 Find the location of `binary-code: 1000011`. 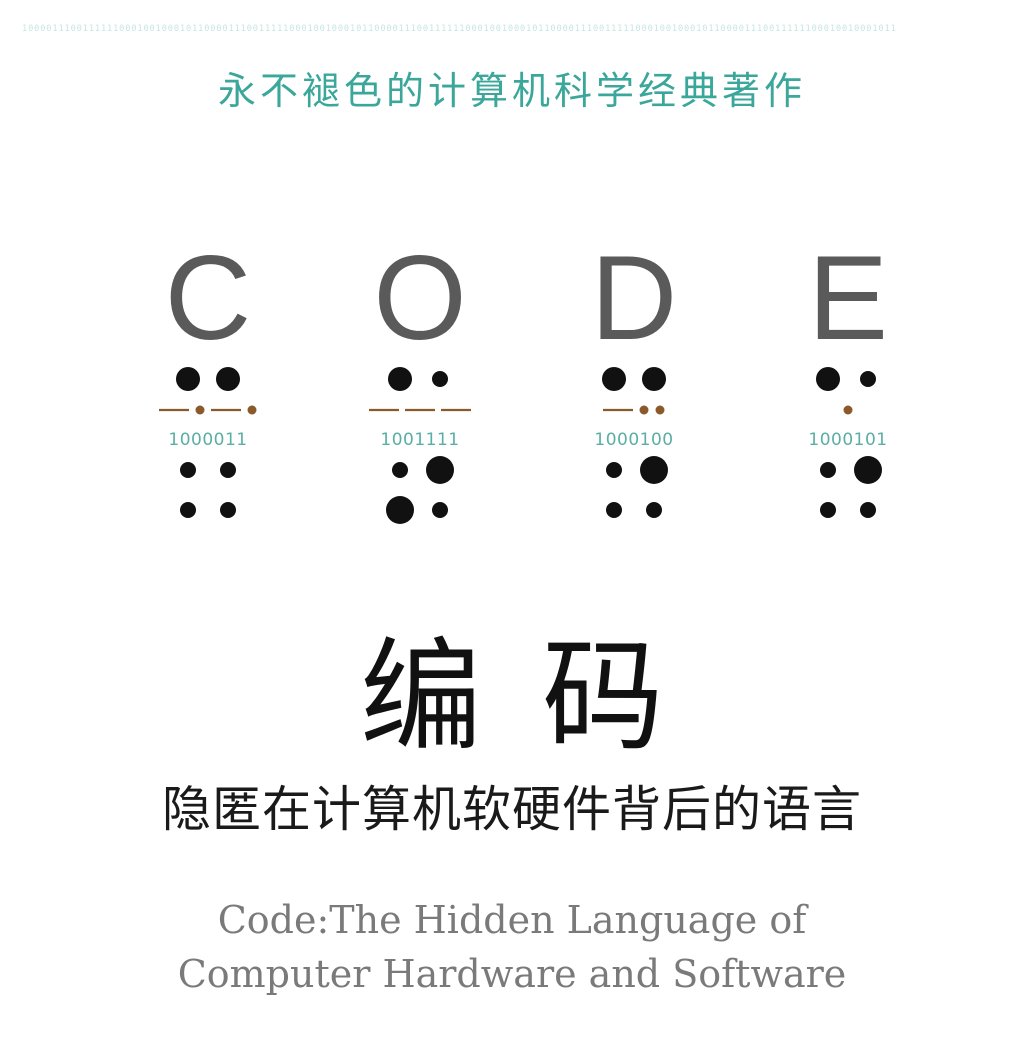

binary-code: 1000011 is located at coordinates (208, 440).